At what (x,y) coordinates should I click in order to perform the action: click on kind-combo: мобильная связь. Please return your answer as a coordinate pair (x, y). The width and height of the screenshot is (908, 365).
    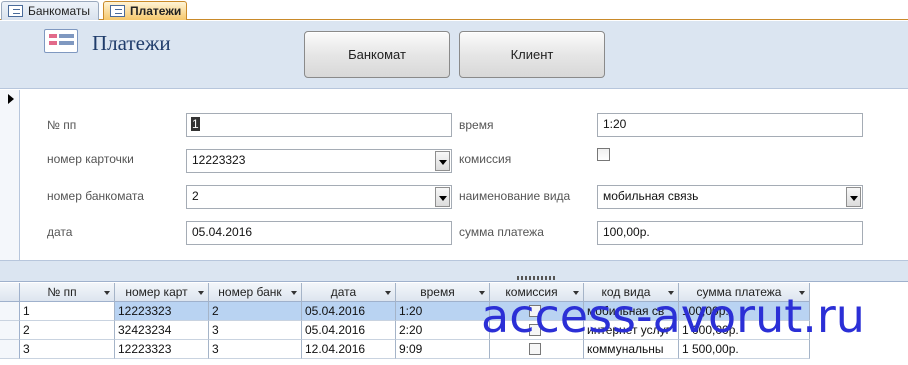
    Looking at the image, I should click on (730, 197).